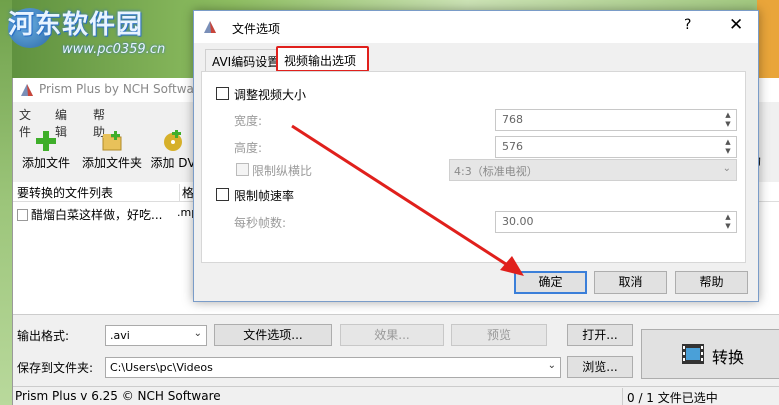  Describe the element at coordinates (407, 200) in the screenshot. I see `annotation-arrow` at that location.